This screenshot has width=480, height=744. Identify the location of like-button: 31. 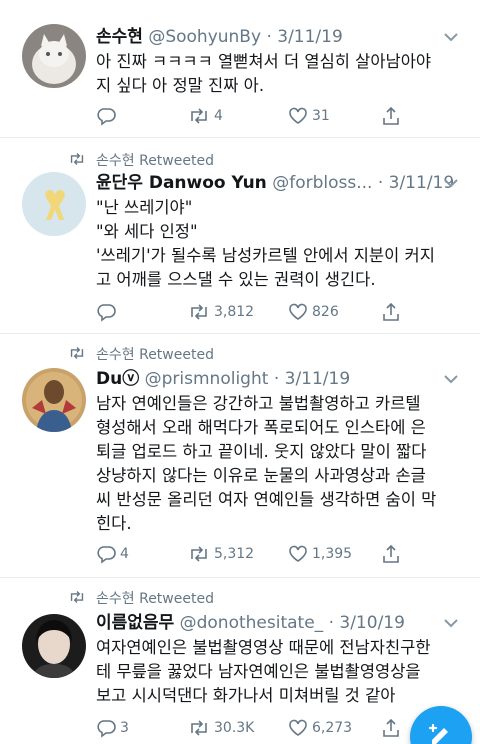
(309, 116).